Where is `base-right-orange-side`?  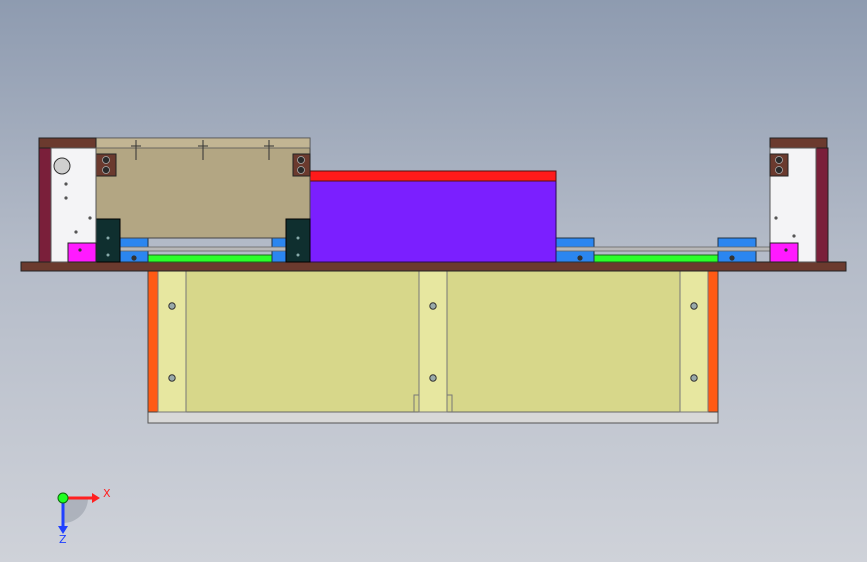 base-right-orange-side is located at coordinates (713, 341).